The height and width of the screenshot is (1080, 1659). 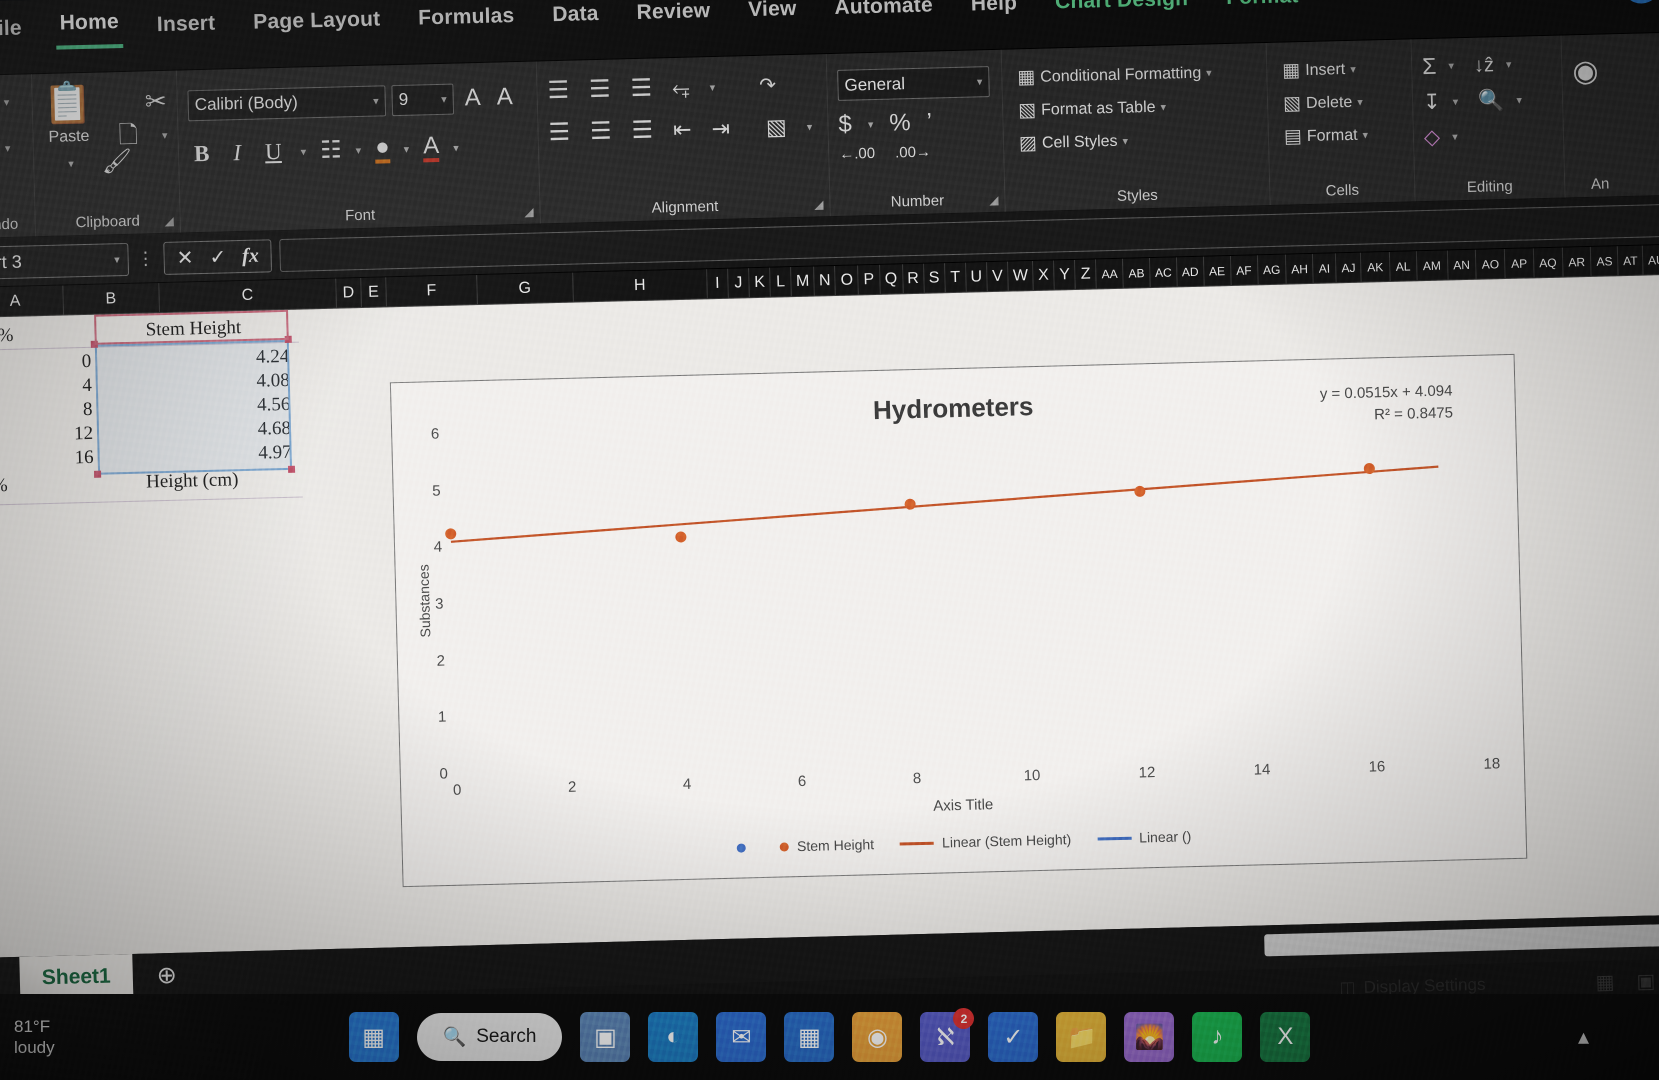 What do you see at coordinates (165, 134) in the screenshot?
I see `copy-dropdown-icon: ▾` at bounding box center [165, 134].